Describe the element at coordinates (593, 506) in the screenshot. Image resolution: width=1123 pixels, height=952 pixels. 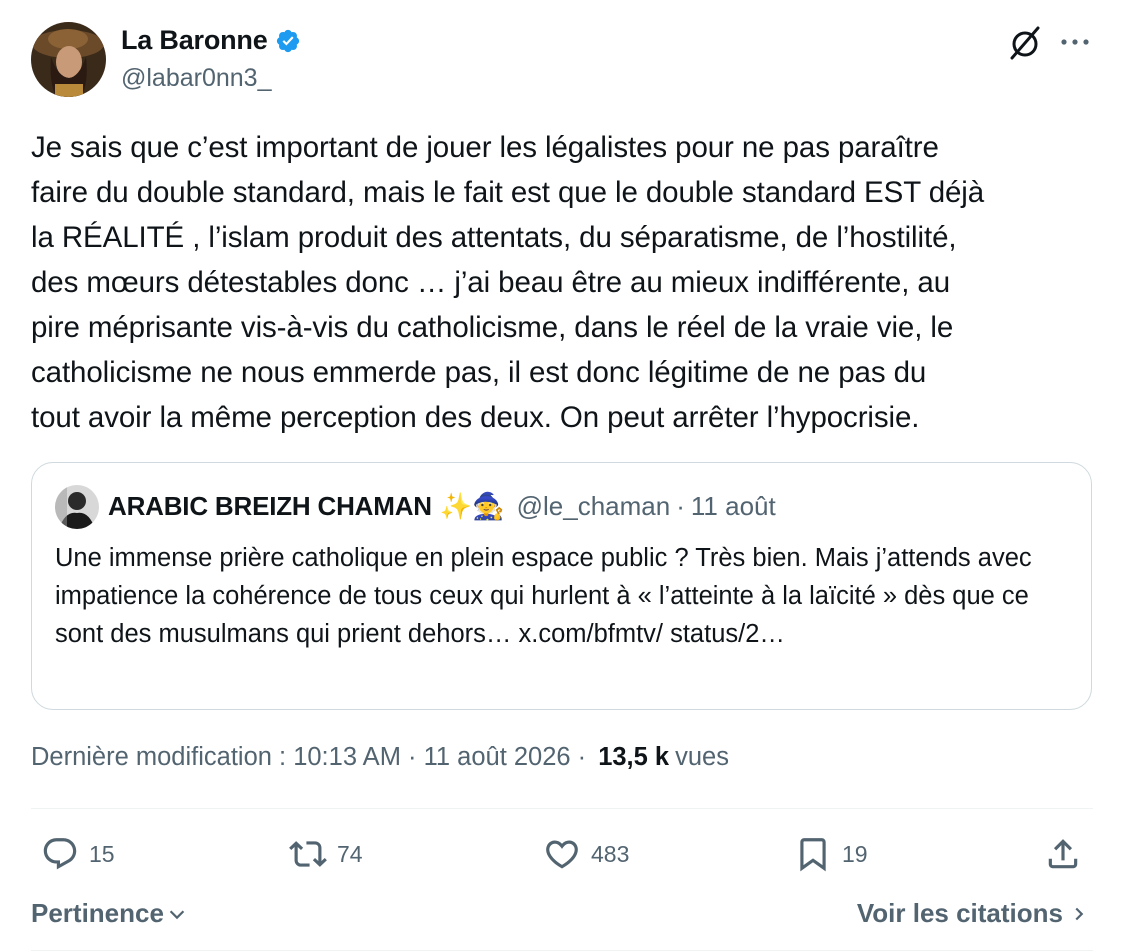
I see `quoted-handle: @le_chaman` at that location.